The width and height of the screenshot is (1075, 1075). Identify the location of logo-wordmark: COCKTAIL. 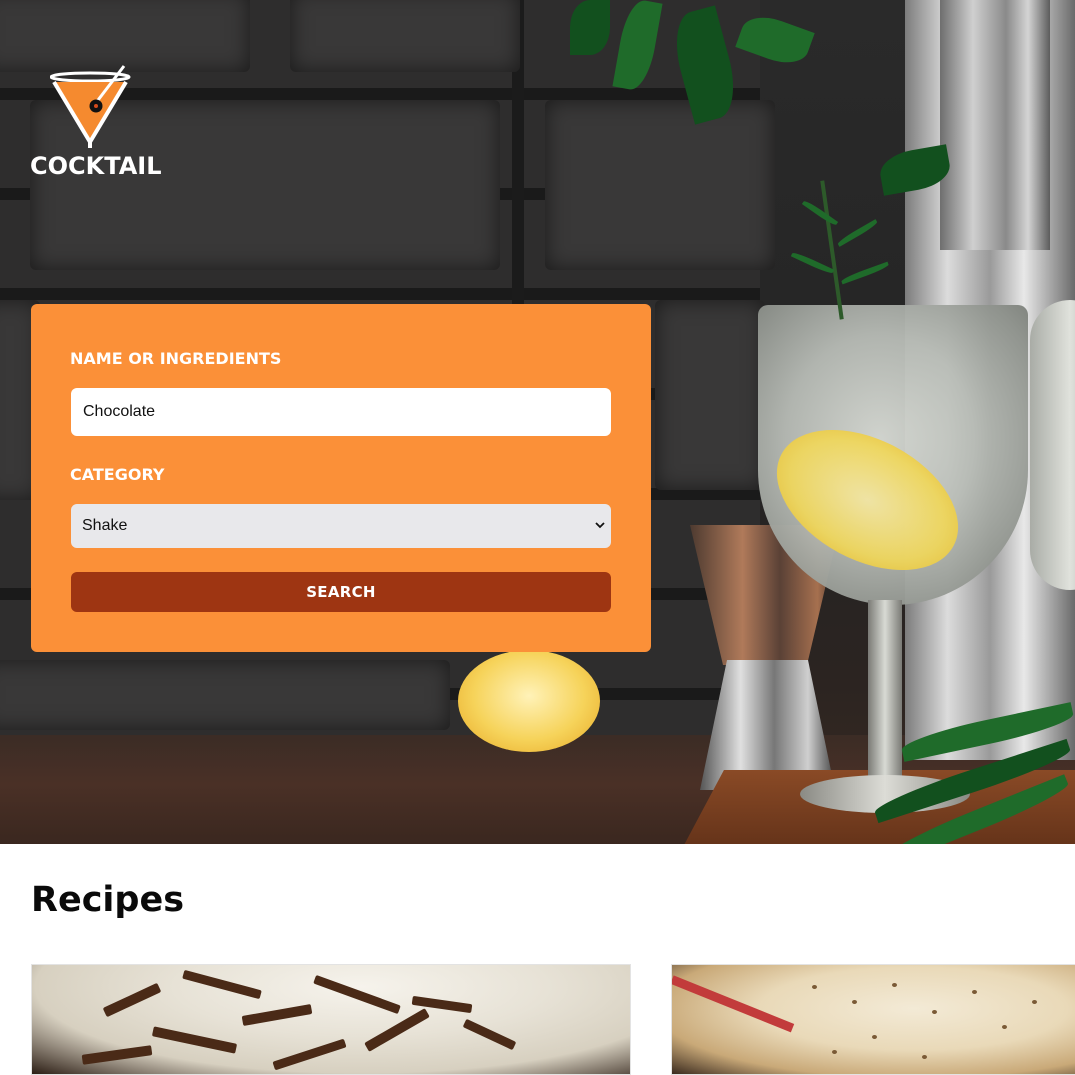
(96, 166).